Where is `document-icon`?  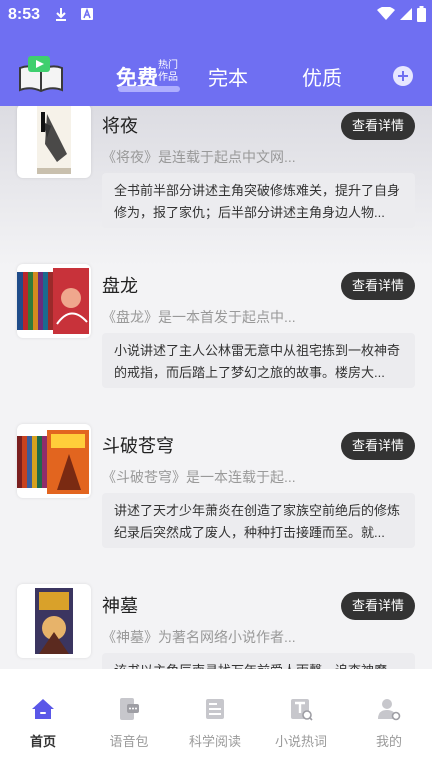 document-icon is located at coordinates (215, 709).